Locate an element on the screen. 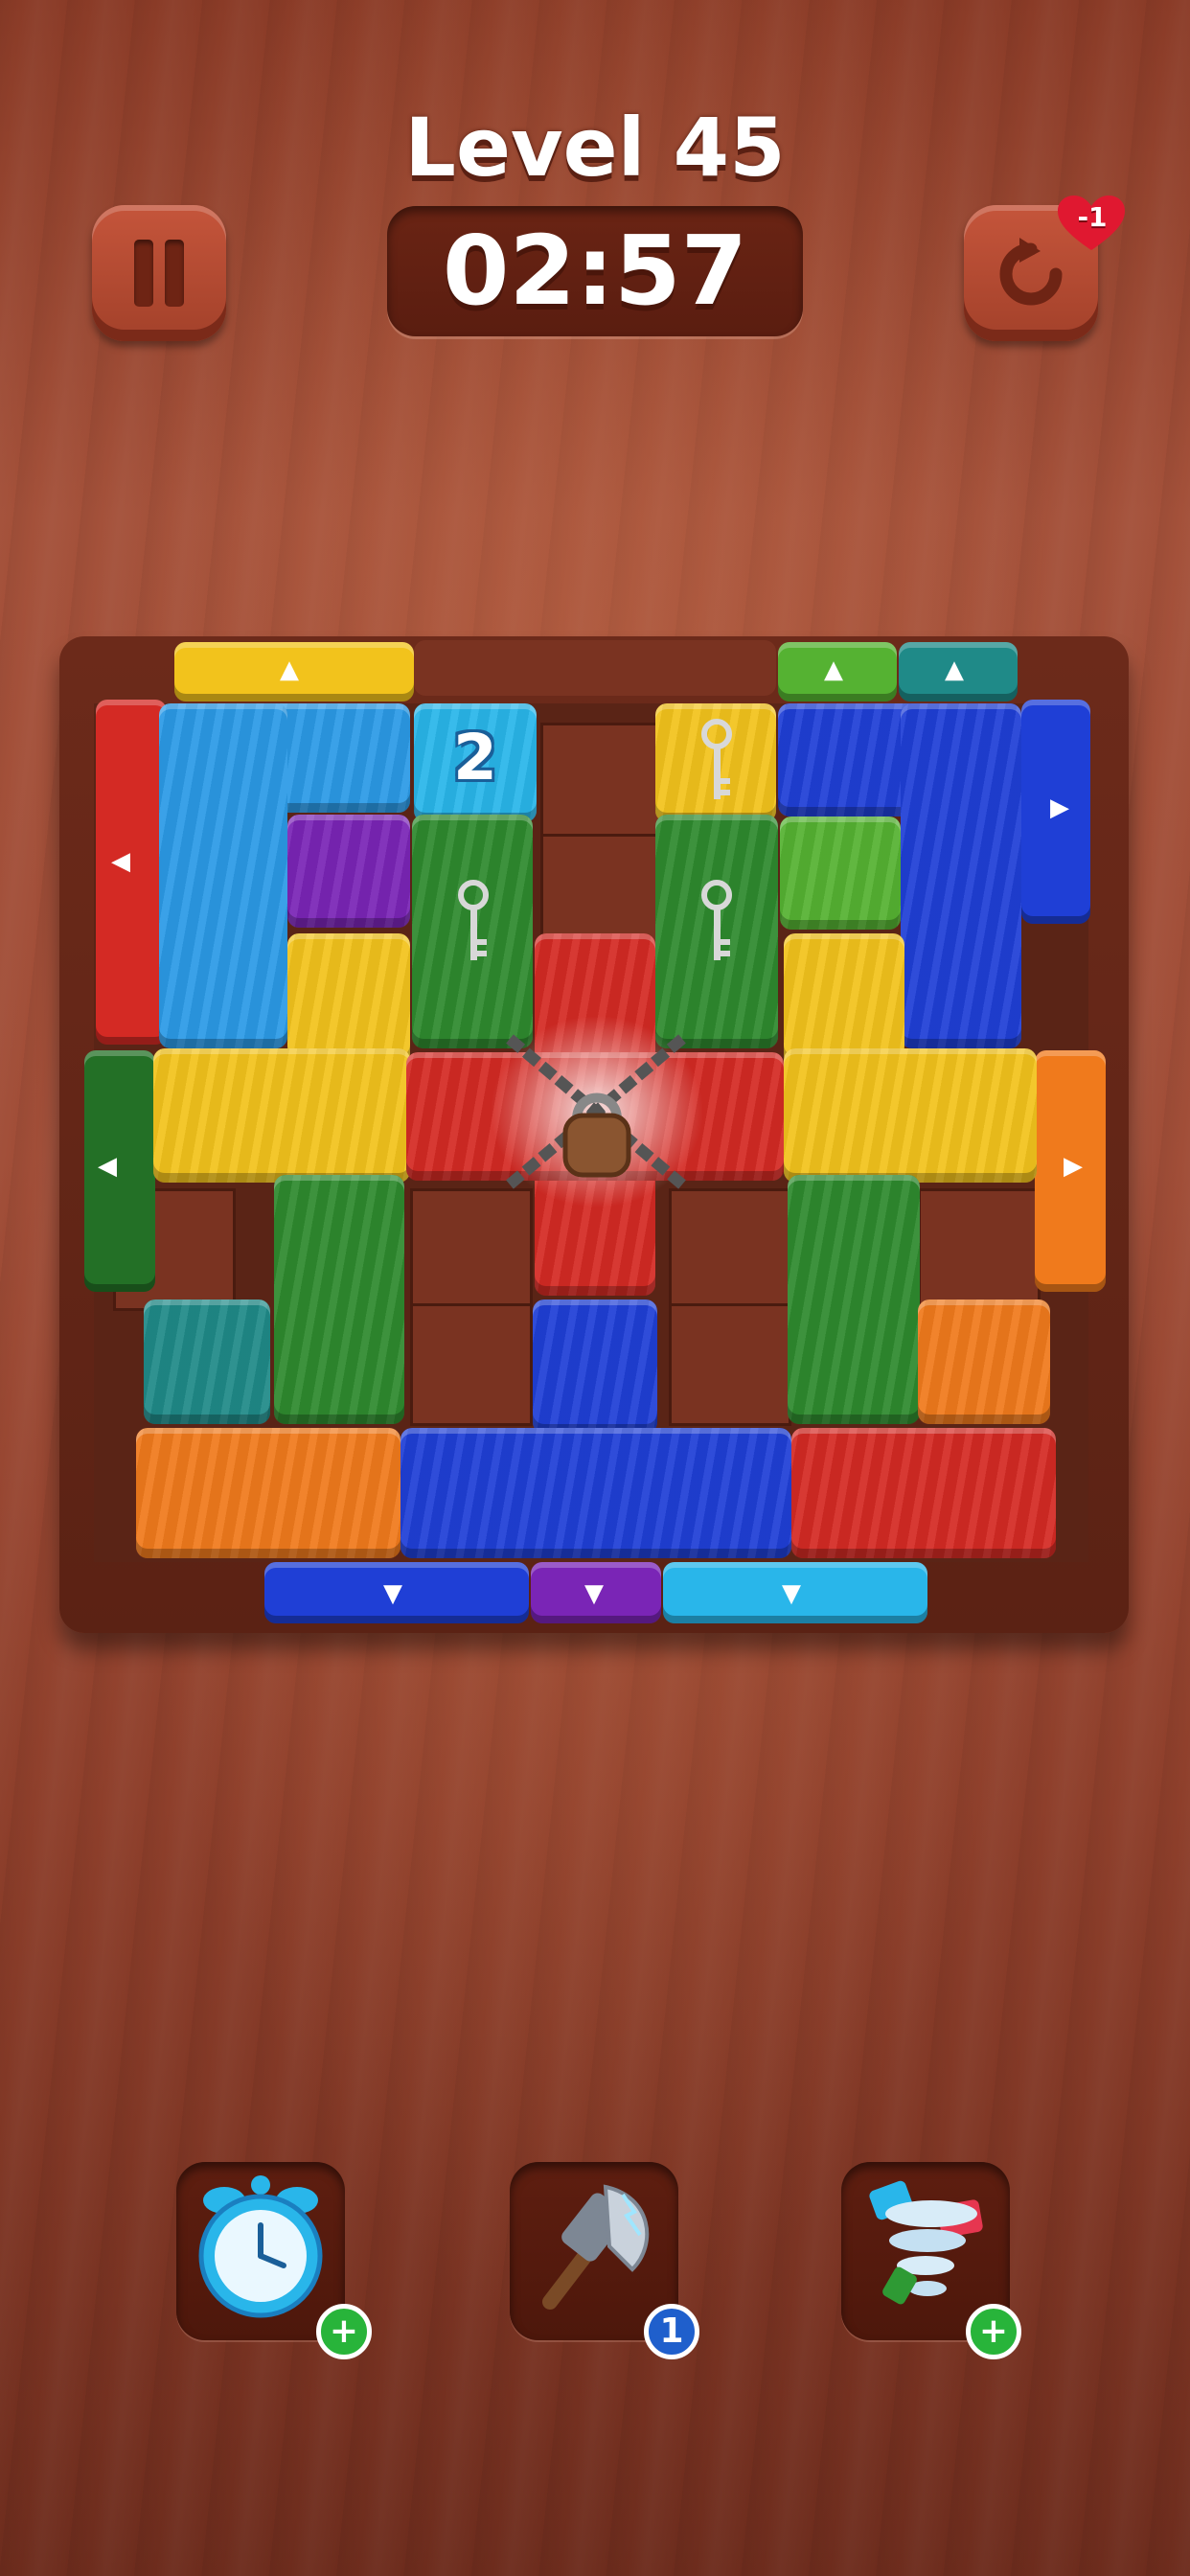 The height and width of the screenshot is (2576, 1190). block-orange-large is located at coordinates (268, 1493).